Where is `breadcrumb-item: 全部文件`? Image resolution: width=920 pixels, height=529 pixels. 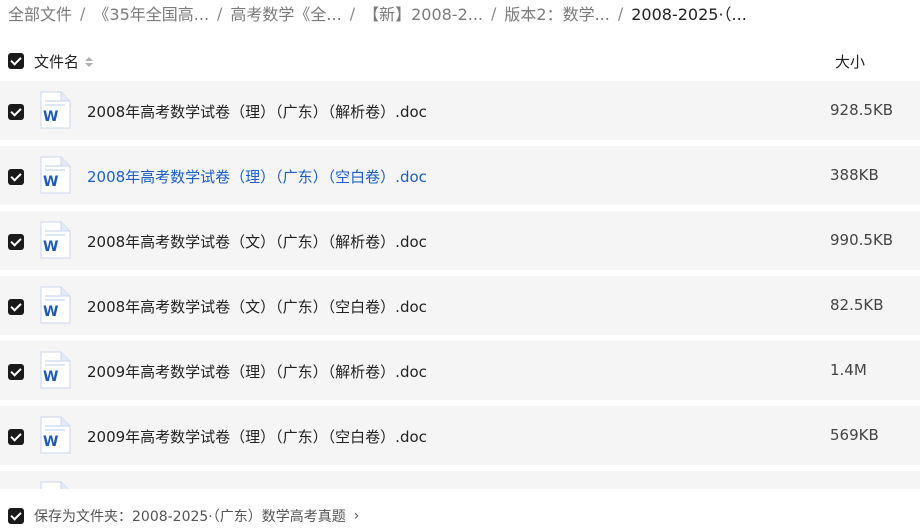 breadcrumb-item: 全部文件 is located at coordinates (40, 13).